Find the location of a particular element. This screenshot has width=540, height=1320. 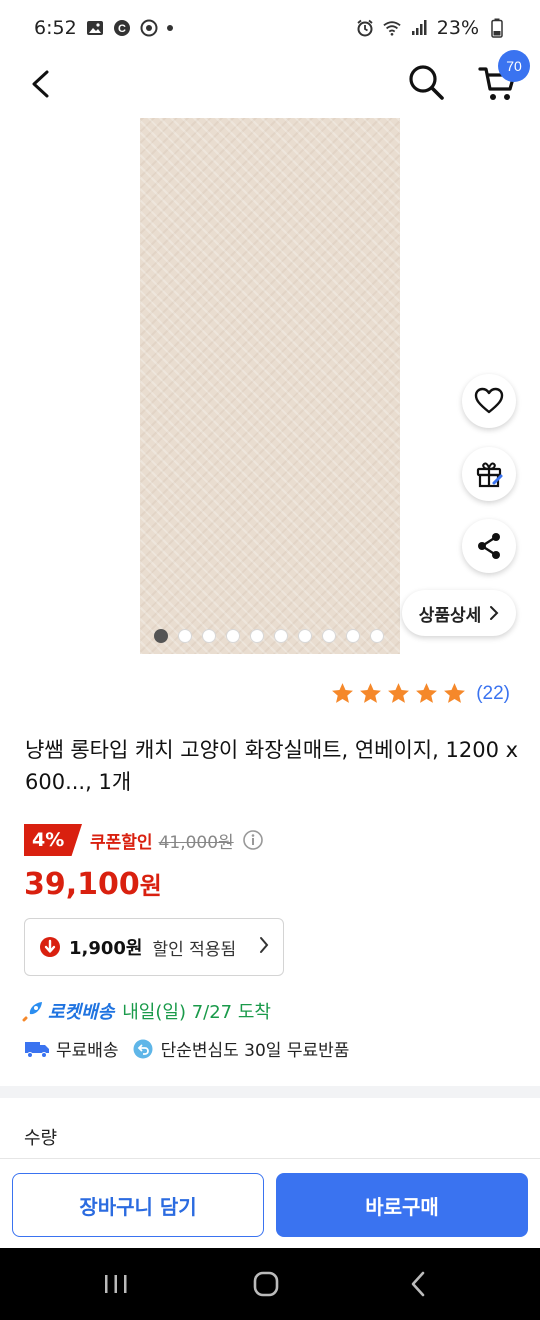

sale-price: 39,100원 is located at coordinates (93, 884).